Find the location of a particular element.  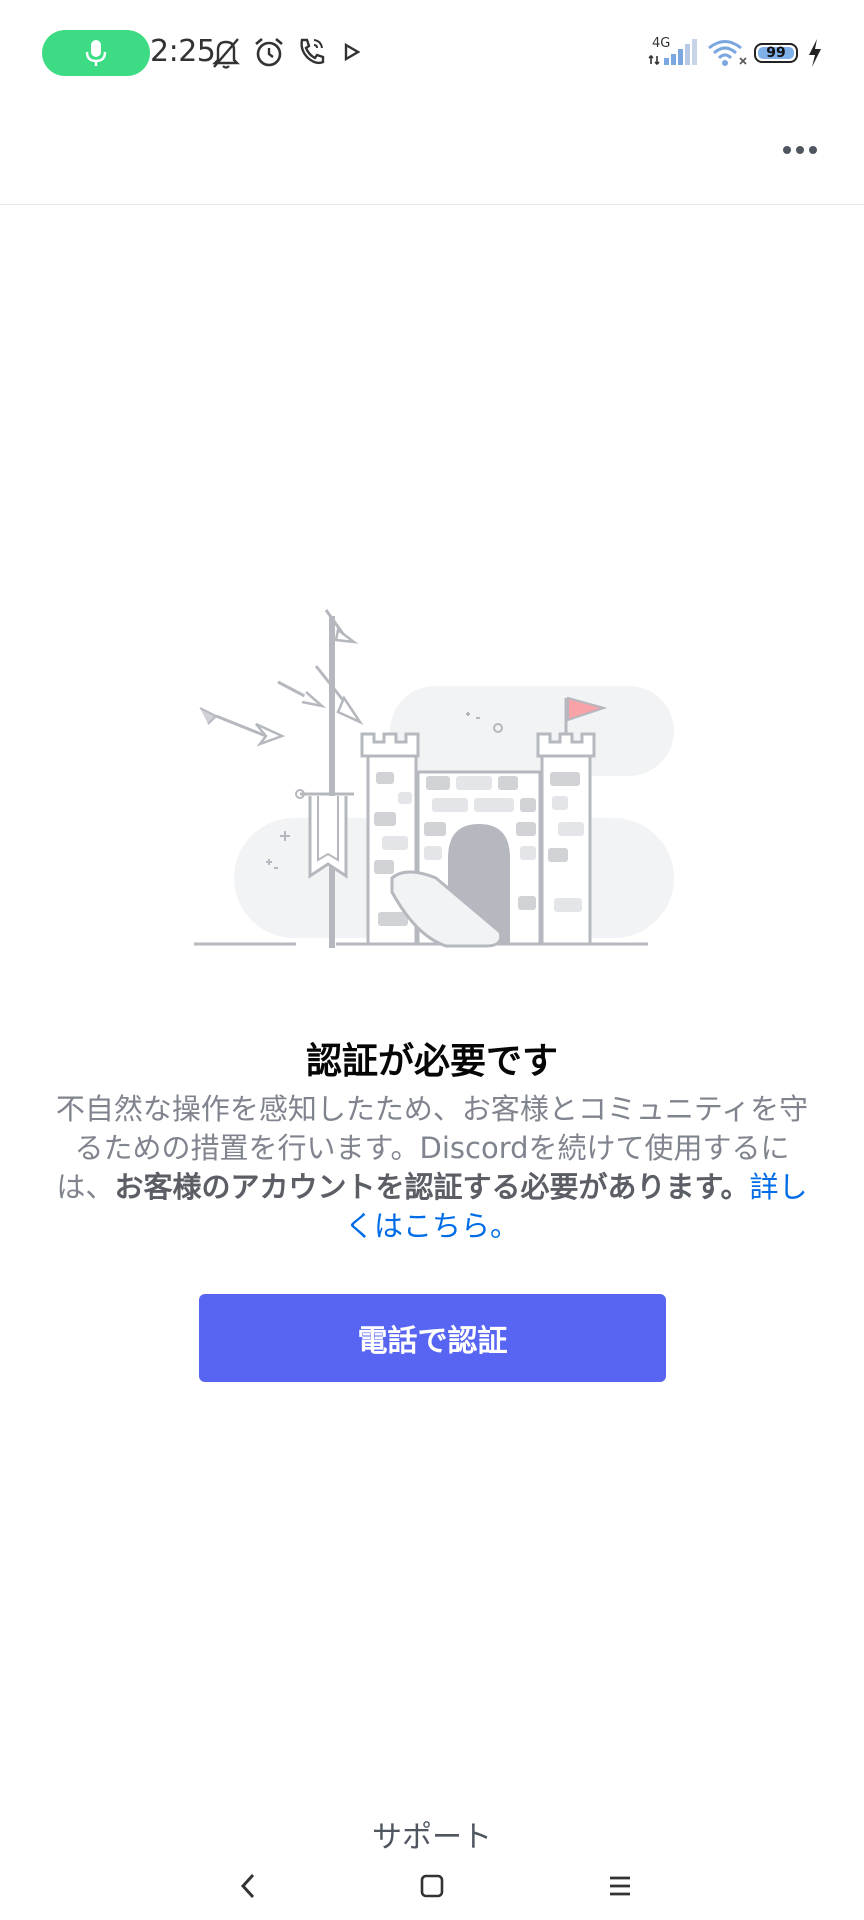

battery-icon: 99 is located at coordinates (776, 53).